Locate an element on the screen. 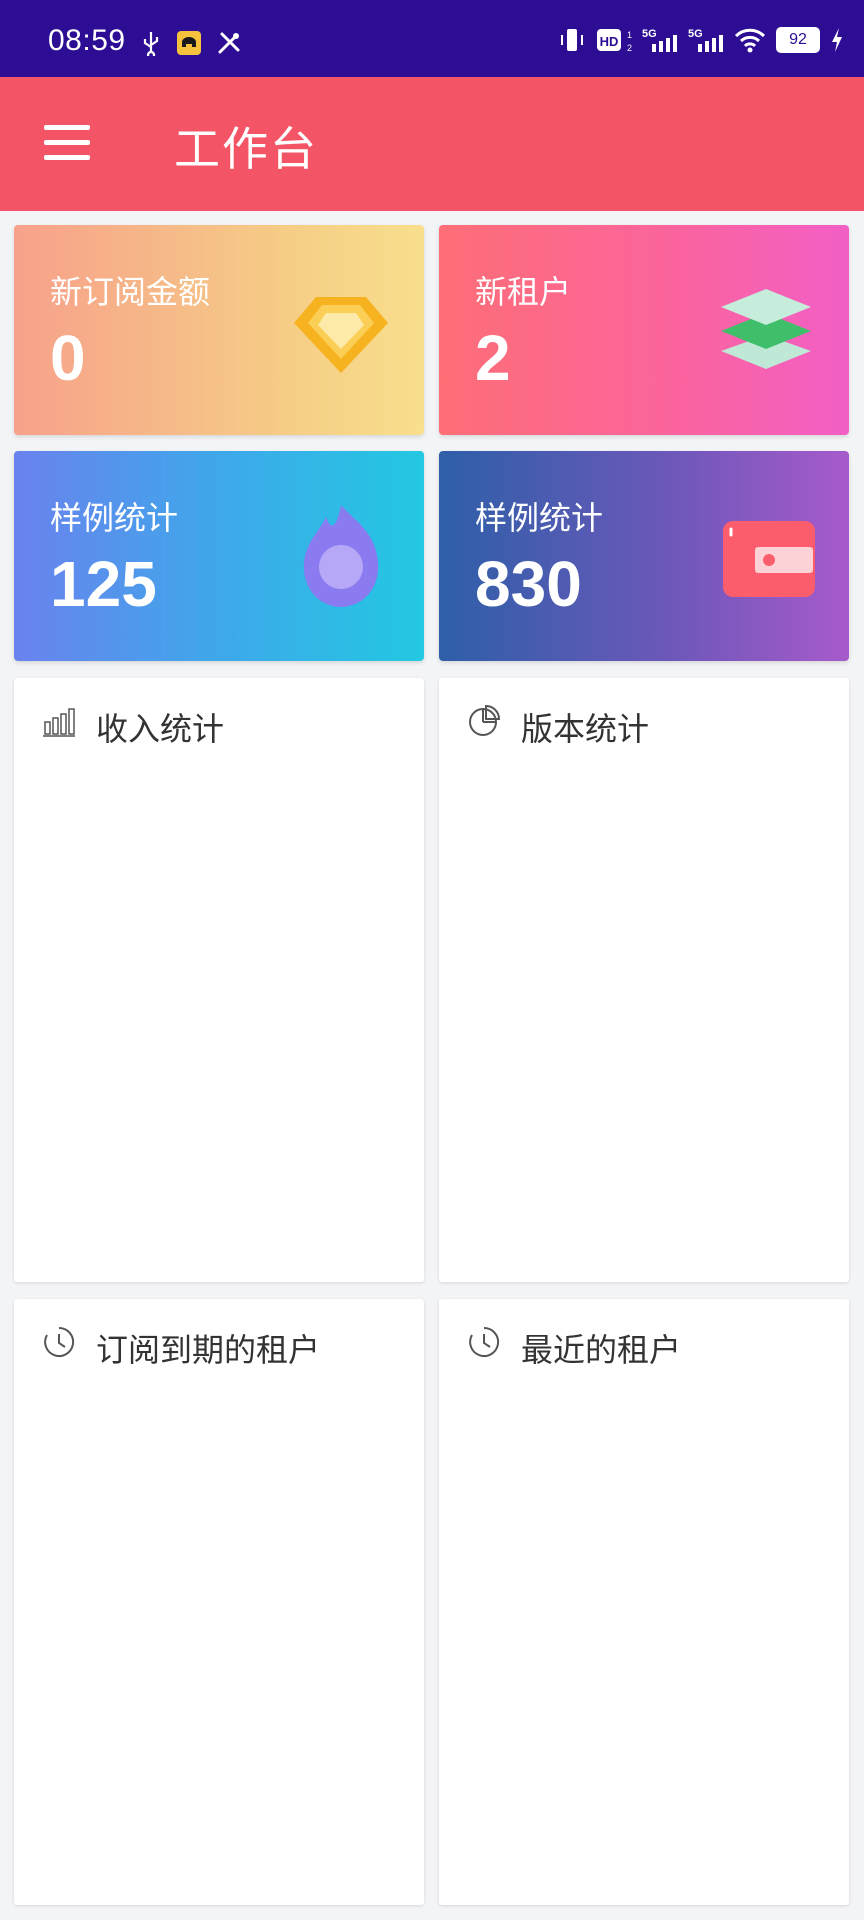 Image resolution: width=864 pixels, height=1920 pixels. pie-chart-icon is located at coordinates (485, 720).